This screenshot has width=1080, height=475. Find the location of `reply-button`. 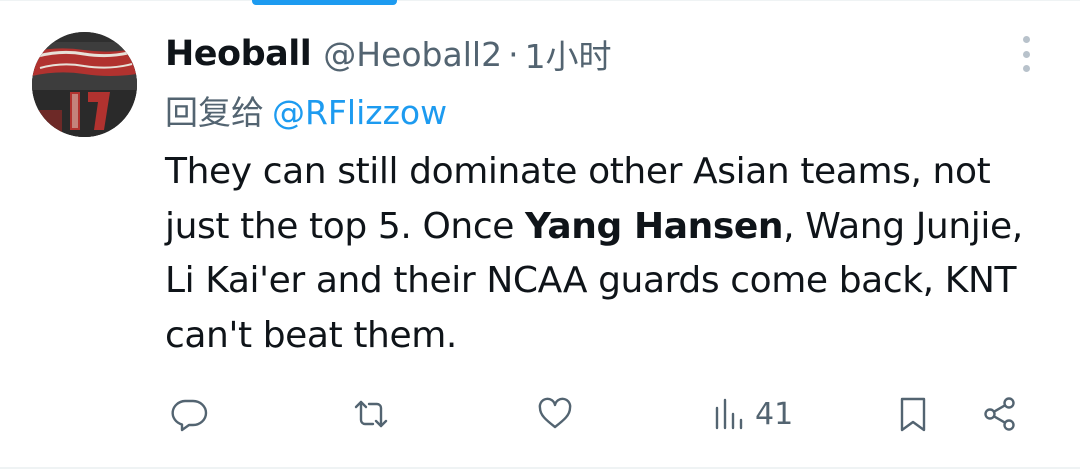

reply-button is located at coordinates (189, 414).